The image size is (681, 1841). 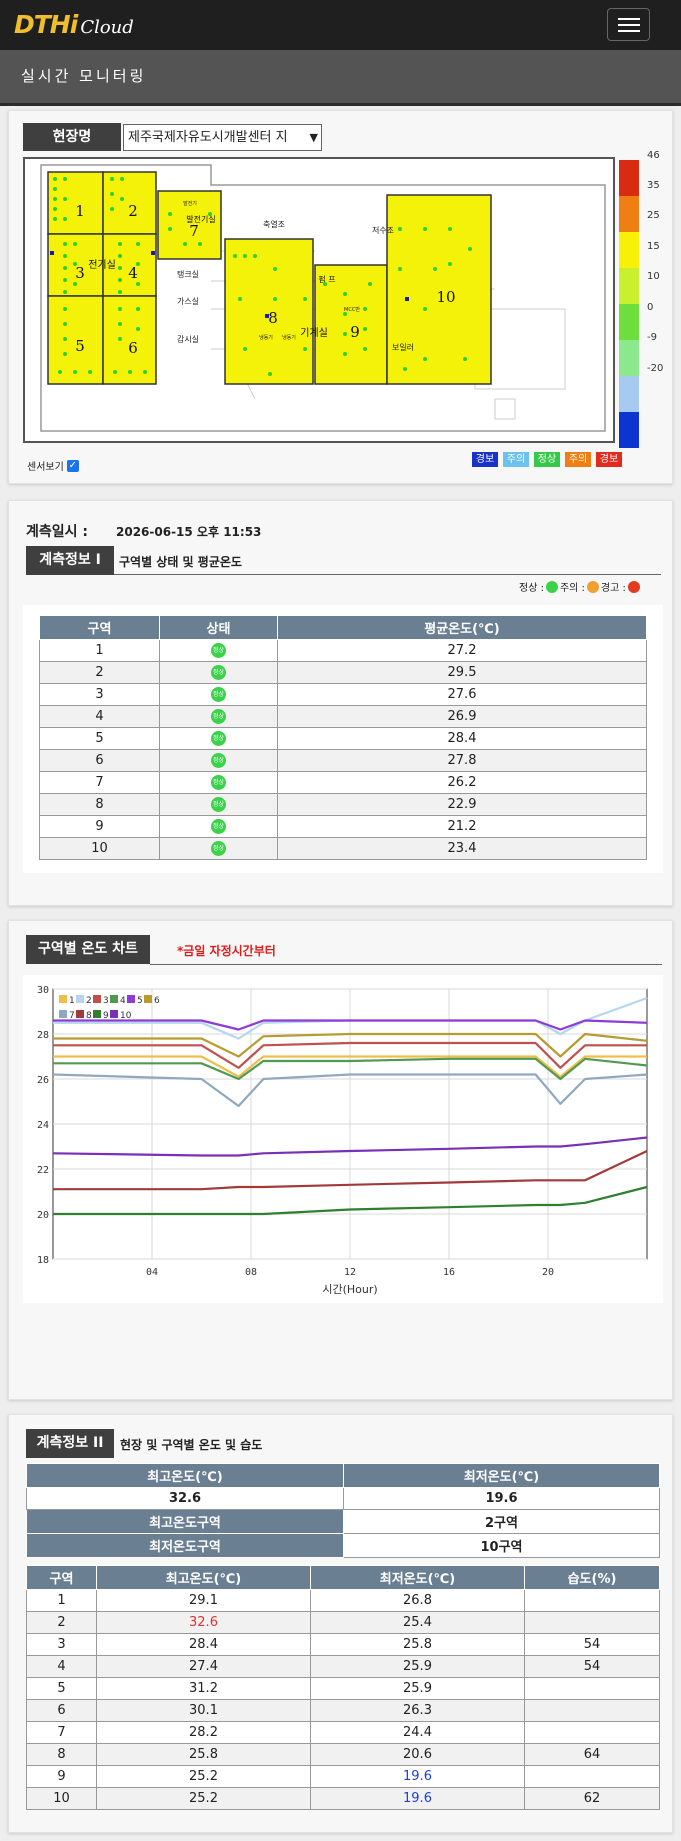 What do you see at coordinates (80, 346) in the screenshot?
I see `zone-number: 5` at bounding box center [80, 346].